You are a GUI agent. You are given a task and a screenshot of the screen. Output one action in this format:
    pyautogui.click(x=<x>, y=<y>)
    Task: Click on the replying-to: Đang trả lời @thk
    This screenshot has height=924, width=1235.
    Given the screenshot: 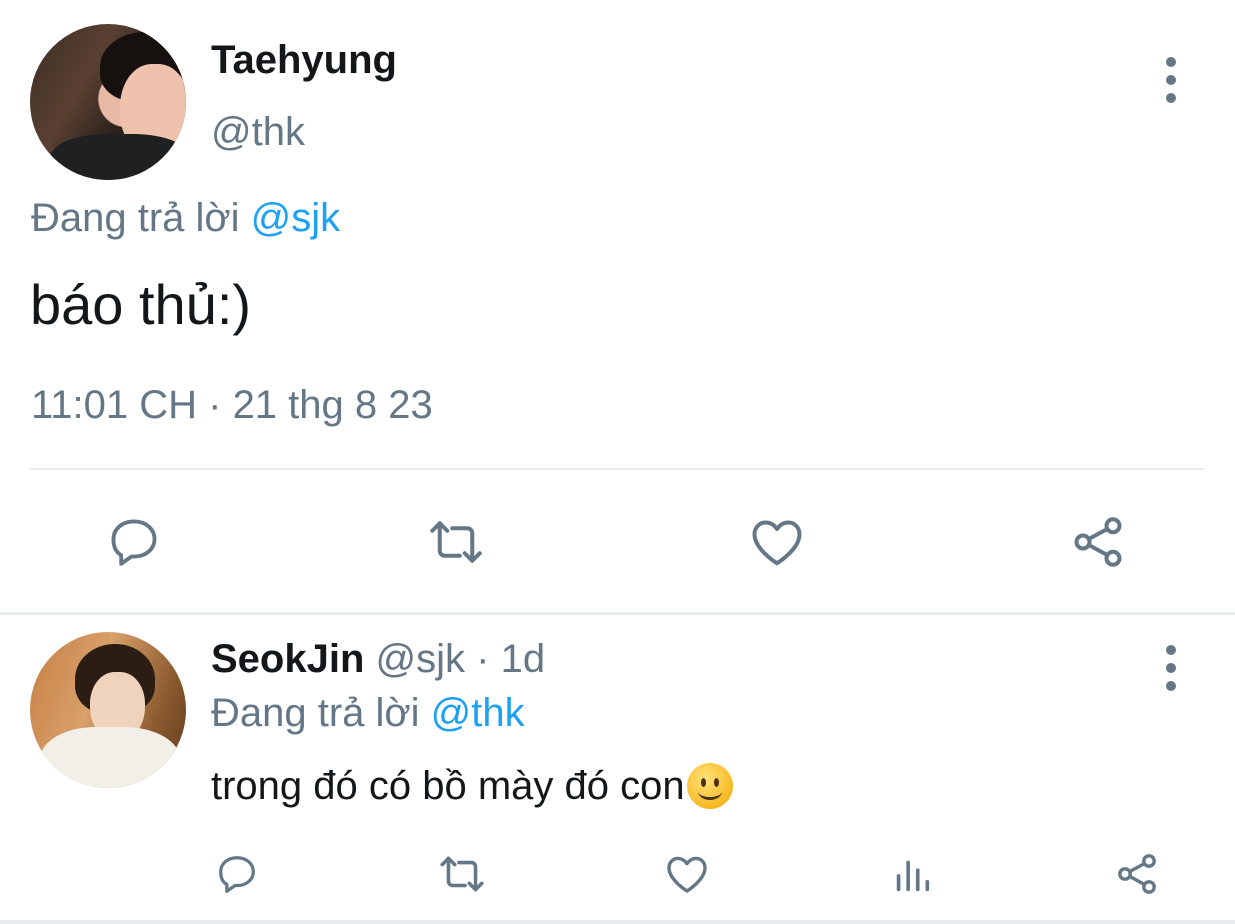 What is the action you would take?
    pyautogui.click(x=368, y=713)
    